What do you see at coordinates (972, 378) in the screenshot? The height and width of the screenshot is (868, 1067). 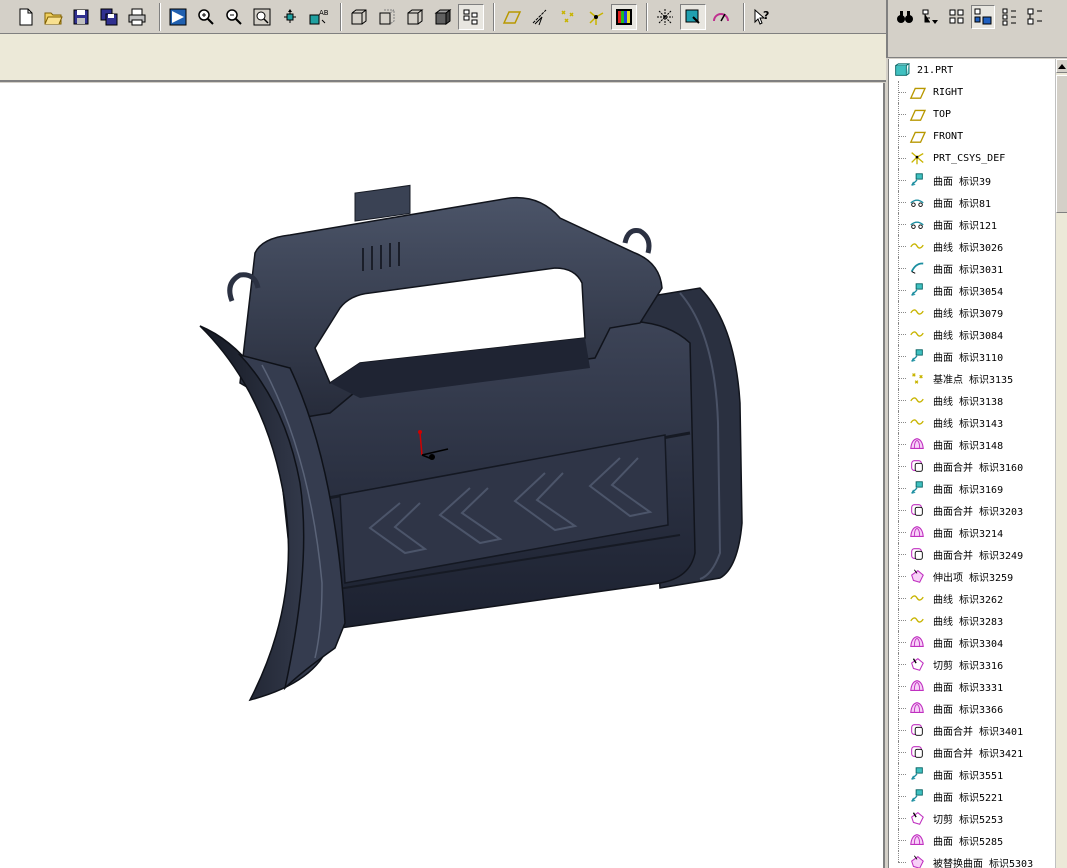 I see `tree-item: 基准点 标识3135` at bounding box center [972, 378].